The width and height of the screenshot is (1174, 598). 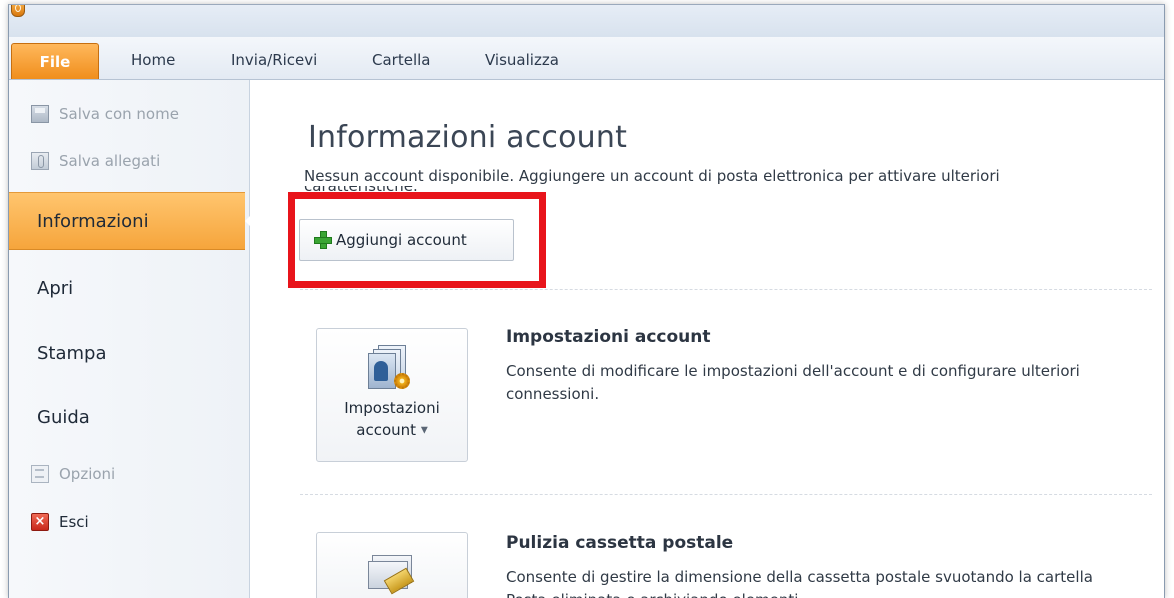 What do you see at coordinates (468, 137) in the screenshot?
I see `page-title: Informazioni account` at bounding box center [468, 137].